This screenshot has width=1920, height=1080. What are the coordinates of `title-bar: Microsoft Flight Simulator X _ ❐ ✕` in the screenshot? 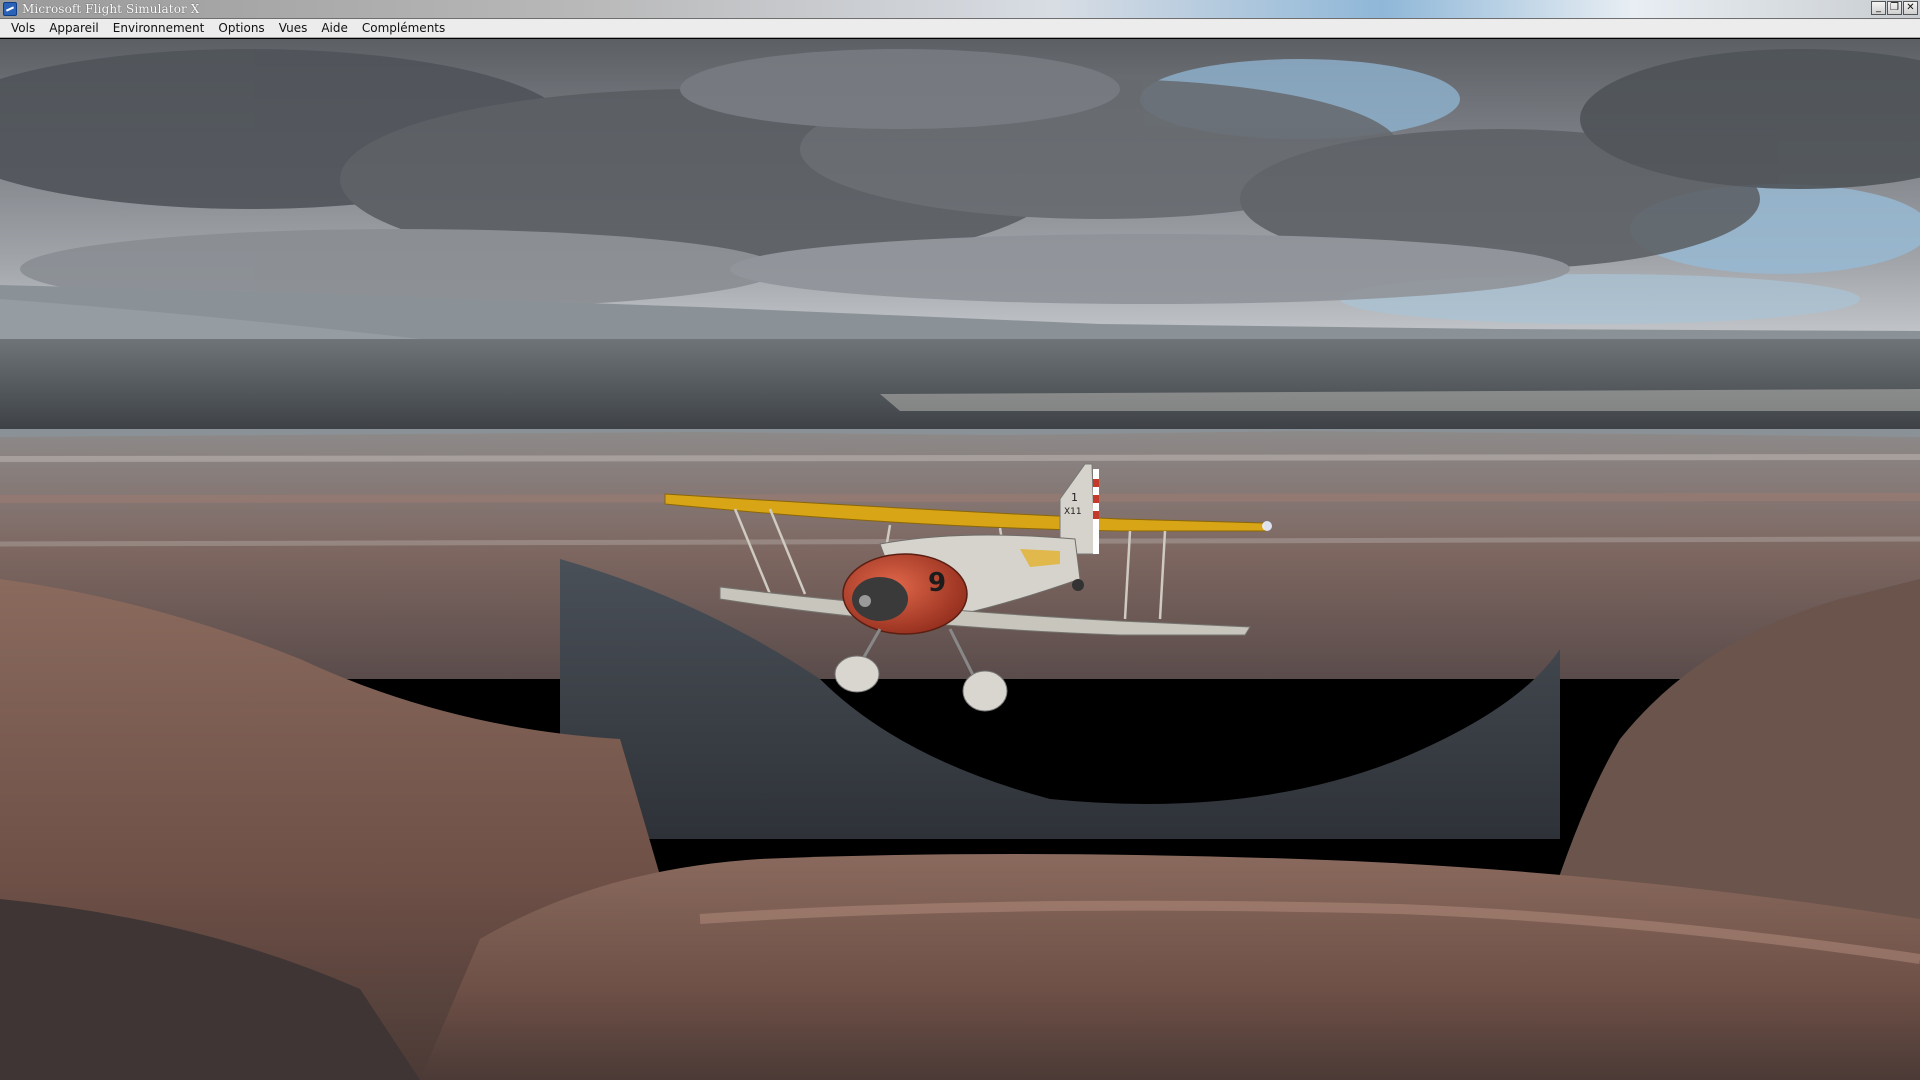 It's located at (960, 9).